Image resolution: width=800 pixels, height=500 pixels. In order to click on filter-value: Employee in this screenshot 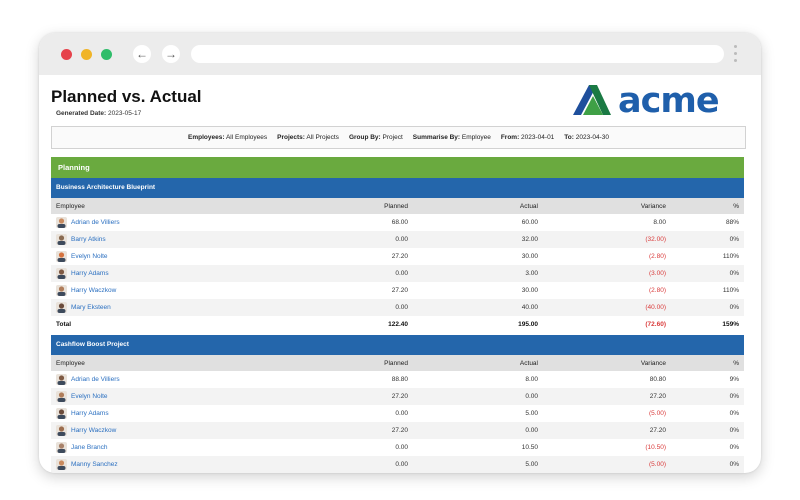, I will do `click(476, 137)`.